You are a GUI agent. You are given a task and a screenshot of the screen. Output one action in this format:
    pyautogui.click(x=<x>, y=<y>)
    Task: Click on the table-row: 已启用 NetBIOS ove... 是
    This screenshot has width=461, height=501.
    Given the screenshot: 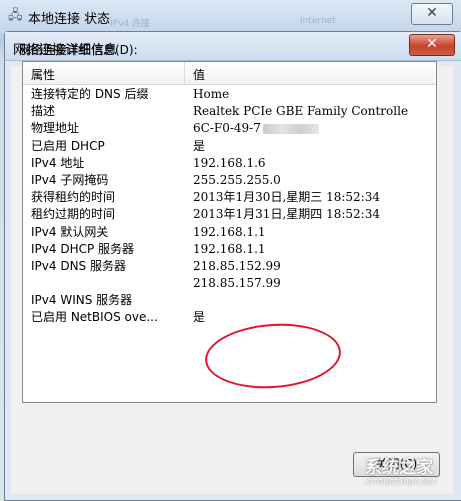 What is the action you would take?
    pyautogui.click(x=229, y=317)
    